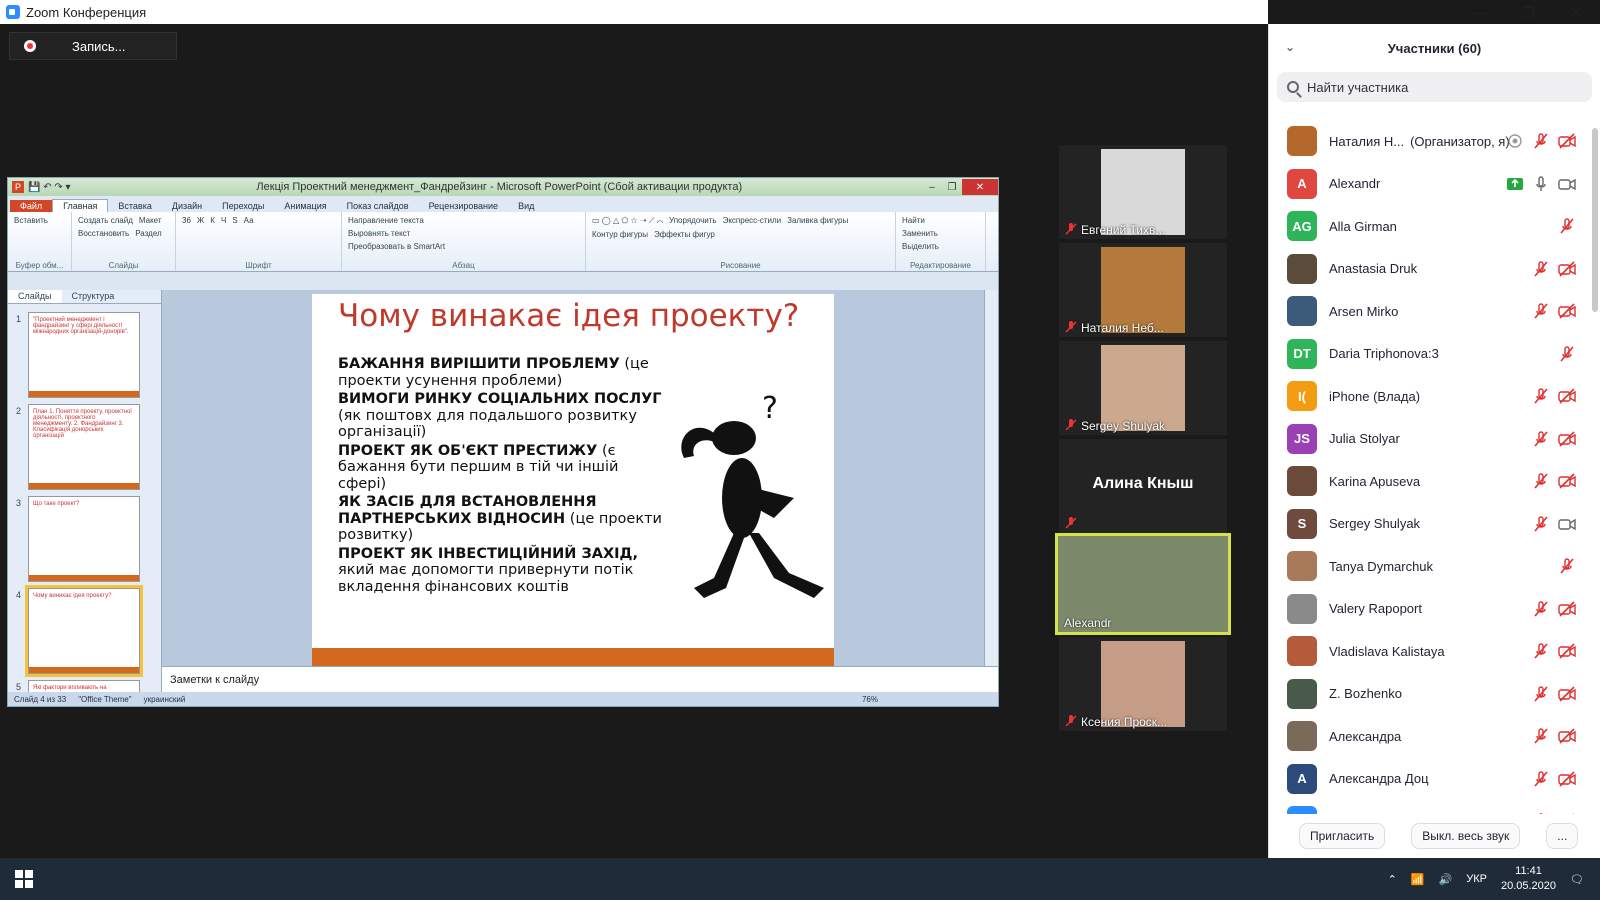 The width and height of the screenshot is (1600, 900). What do you see at coordinates (84, 631) in the screenshot?
I see `slide-thumbnail-selected: Чому виникає ідея проекту?` at bounding box center [84, 631].